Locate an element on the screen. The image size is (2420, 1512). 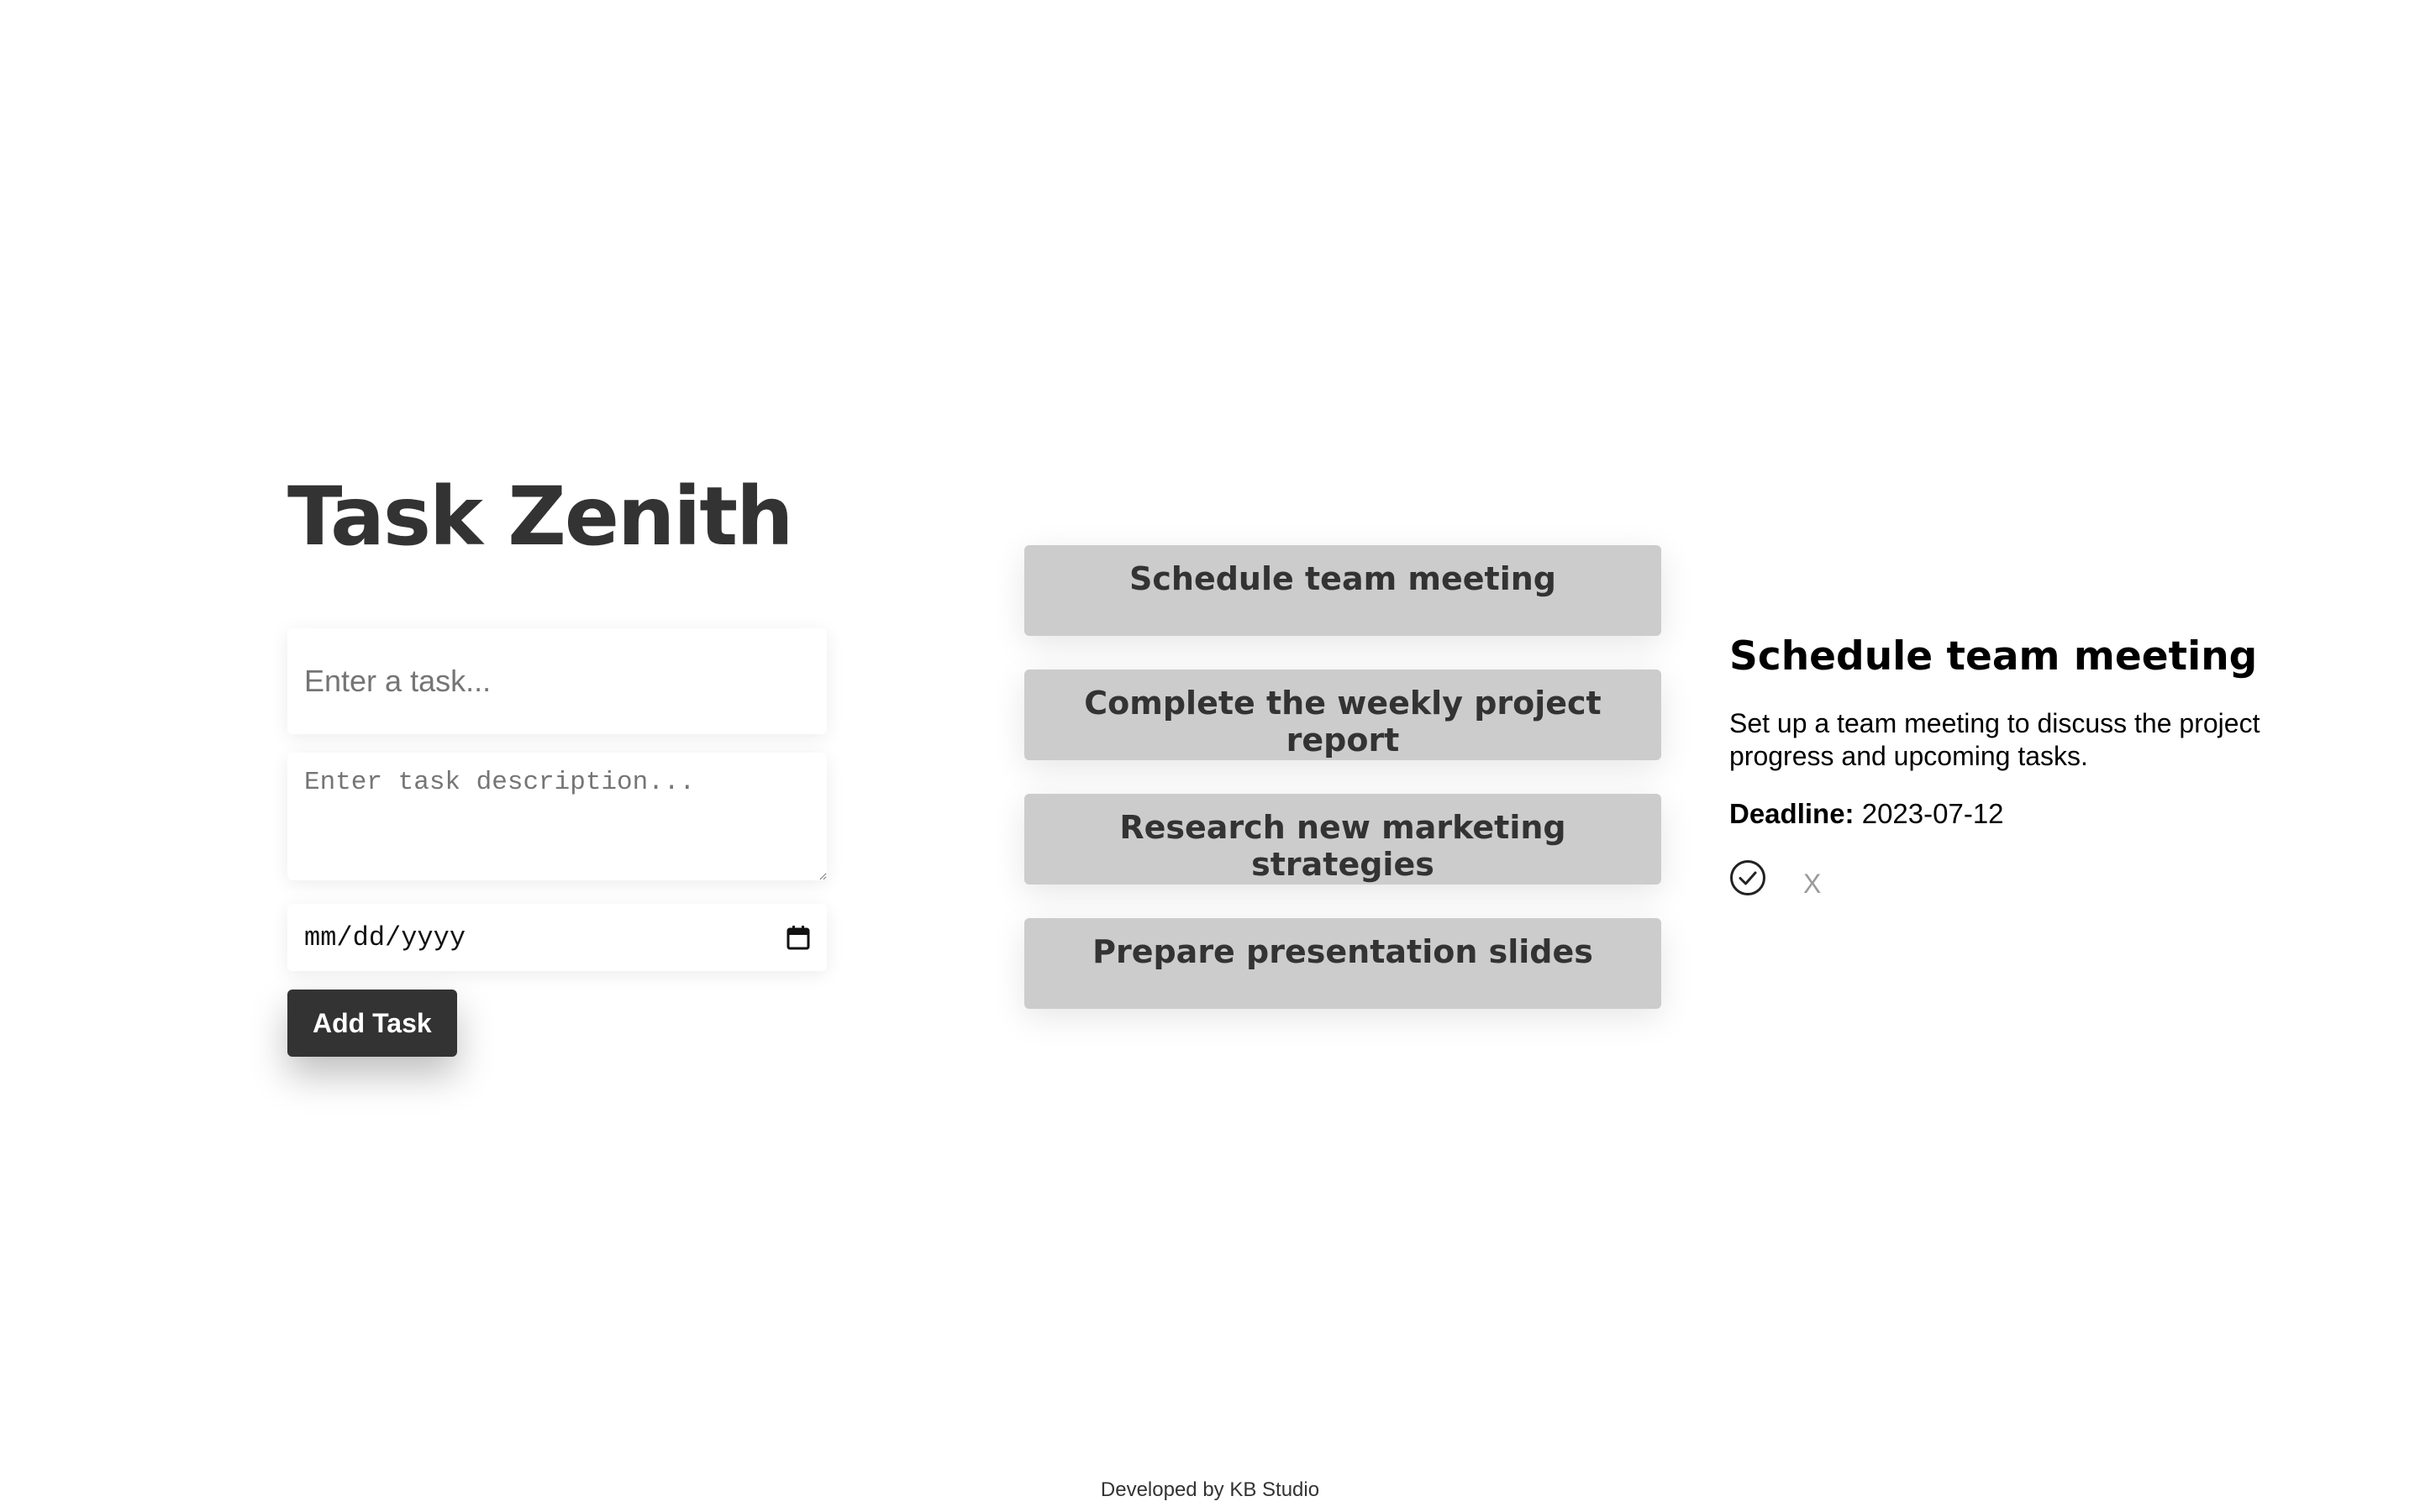
date-placeholder: mm/dd/yyyy is located at coordinates (385, 937).